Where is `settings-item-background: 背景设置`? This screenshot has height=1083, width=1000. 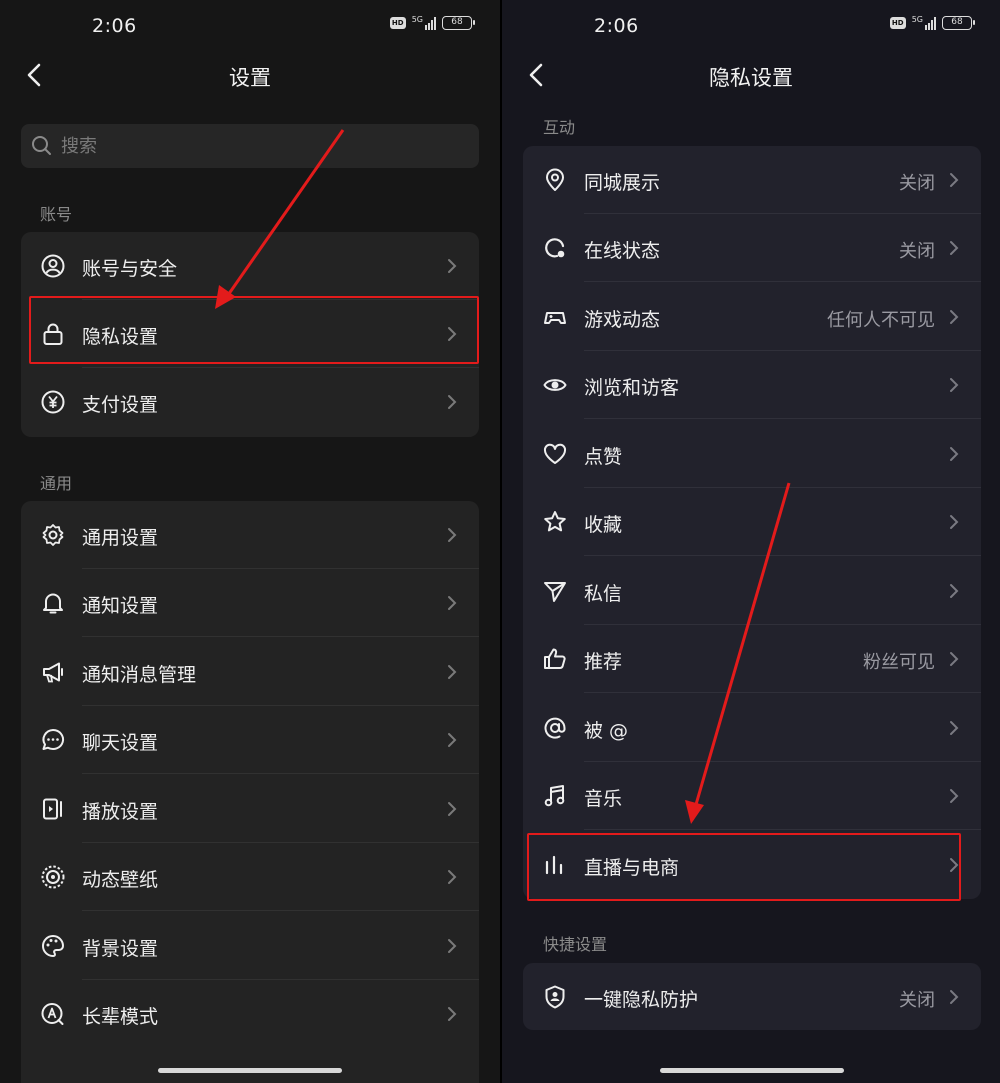 settings-item-background: 背景设置 is located at coordinates (250, 946).